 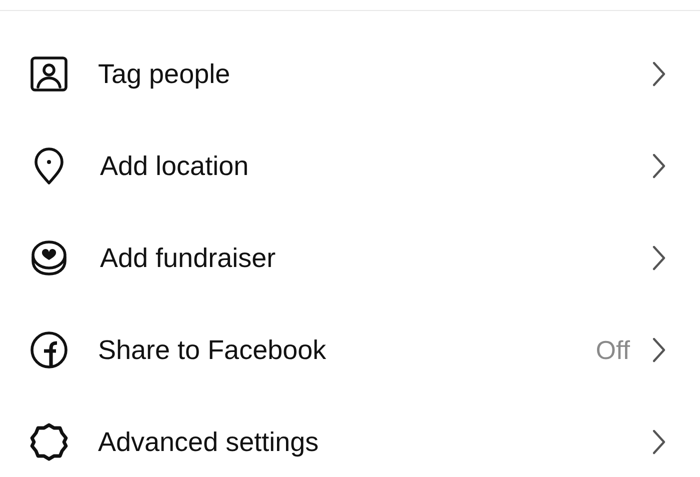 I want to click on menu-label: Tag people, so click(x=165, y=74).